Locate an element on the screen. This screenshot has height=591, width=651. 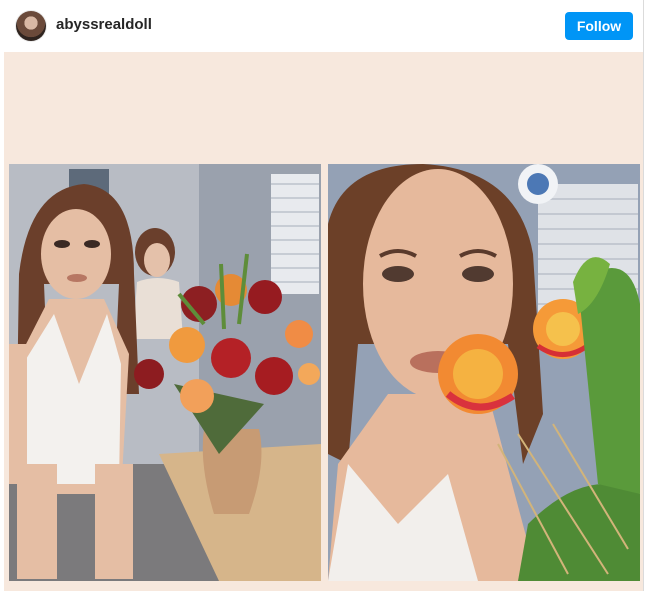
follow-button: Follow is located at coordinates (599, 26).